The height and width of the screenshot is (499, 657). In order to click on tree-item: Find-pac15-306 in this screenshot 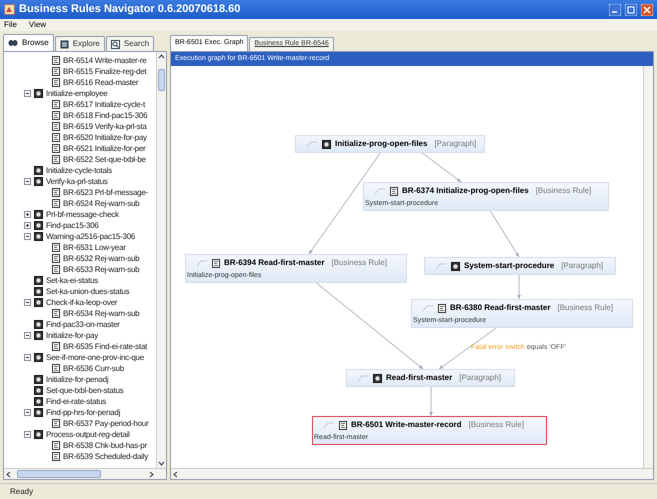, I will do `click(72, 226)`.